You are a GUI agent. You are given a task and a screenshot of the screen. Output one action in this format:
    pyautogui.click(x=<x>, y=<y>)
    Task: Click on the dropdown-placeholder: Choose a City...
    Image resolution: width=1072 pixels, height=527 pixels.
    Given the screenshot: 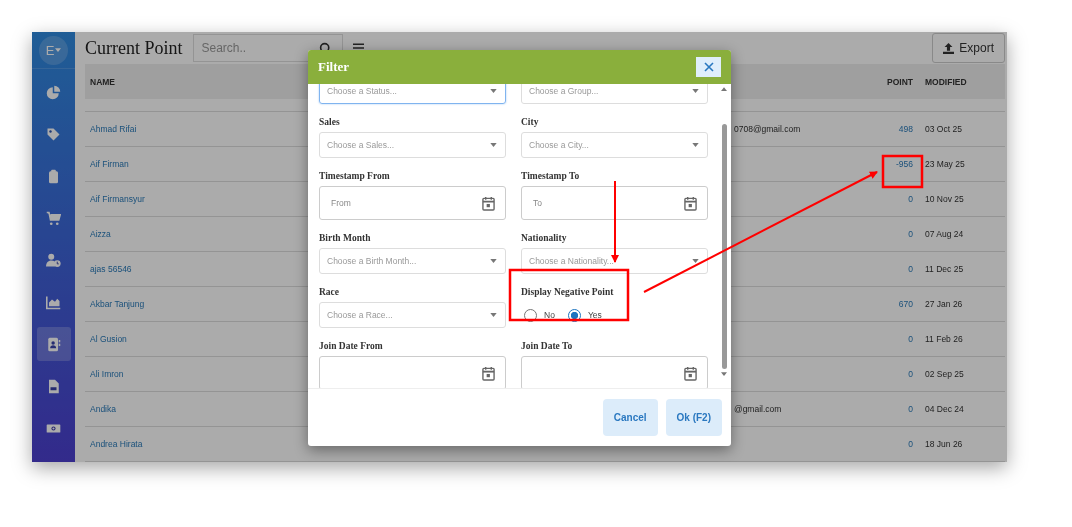 What is the action you would take?
    pyautogui.click(x=559, y=145)
    